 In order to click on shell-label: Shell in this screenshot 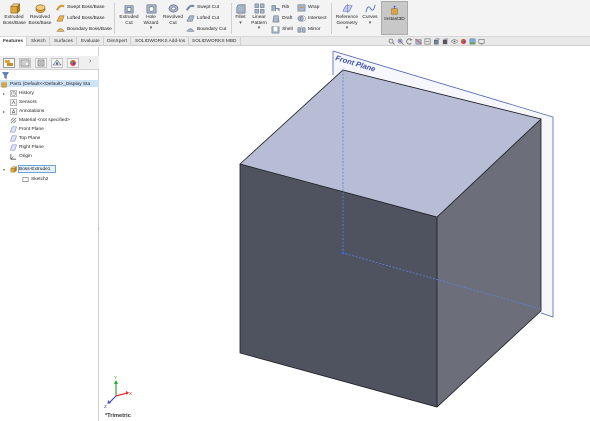, I will do `click(287, 29)`.